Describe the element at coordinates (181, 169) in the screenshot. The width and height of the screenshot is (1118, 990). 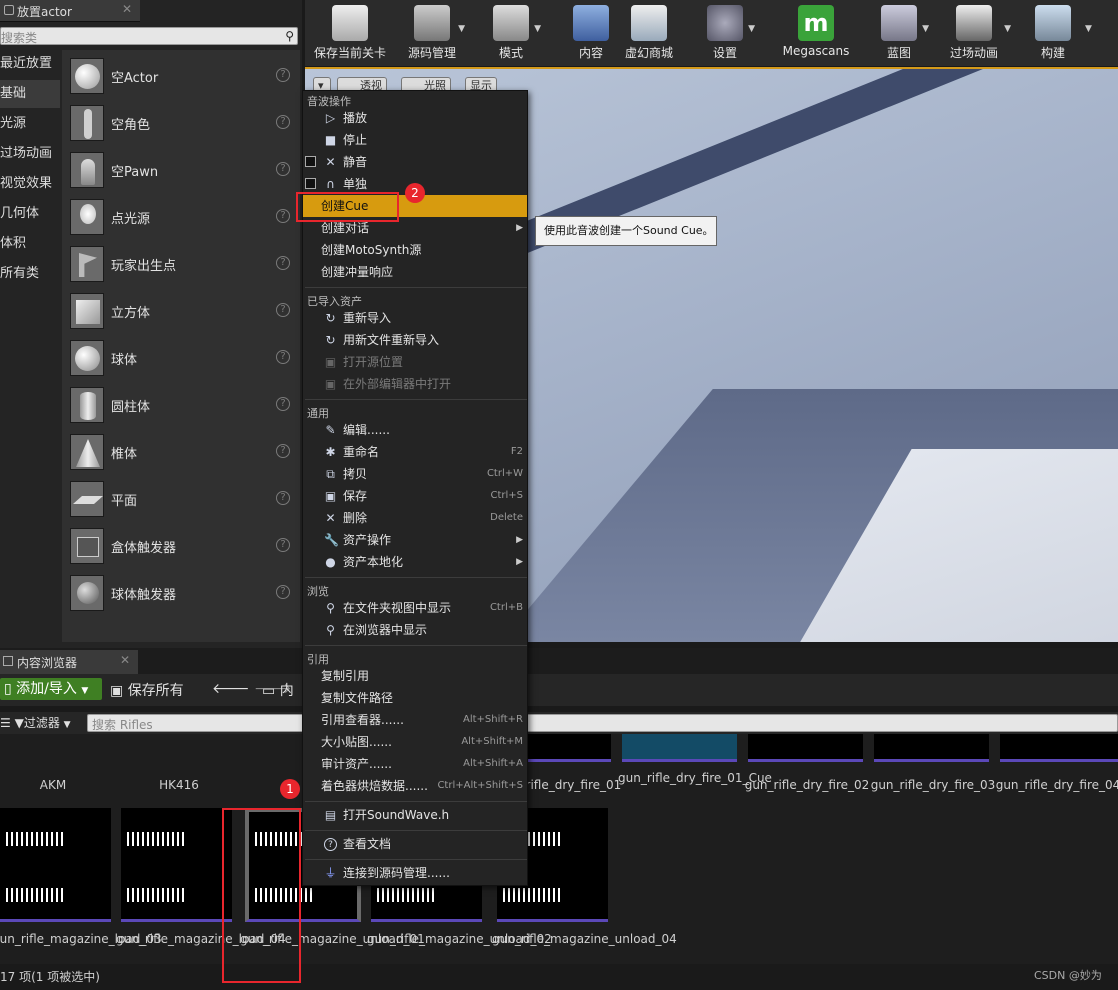
I see `actor-item: 空Pawn?` at that location.